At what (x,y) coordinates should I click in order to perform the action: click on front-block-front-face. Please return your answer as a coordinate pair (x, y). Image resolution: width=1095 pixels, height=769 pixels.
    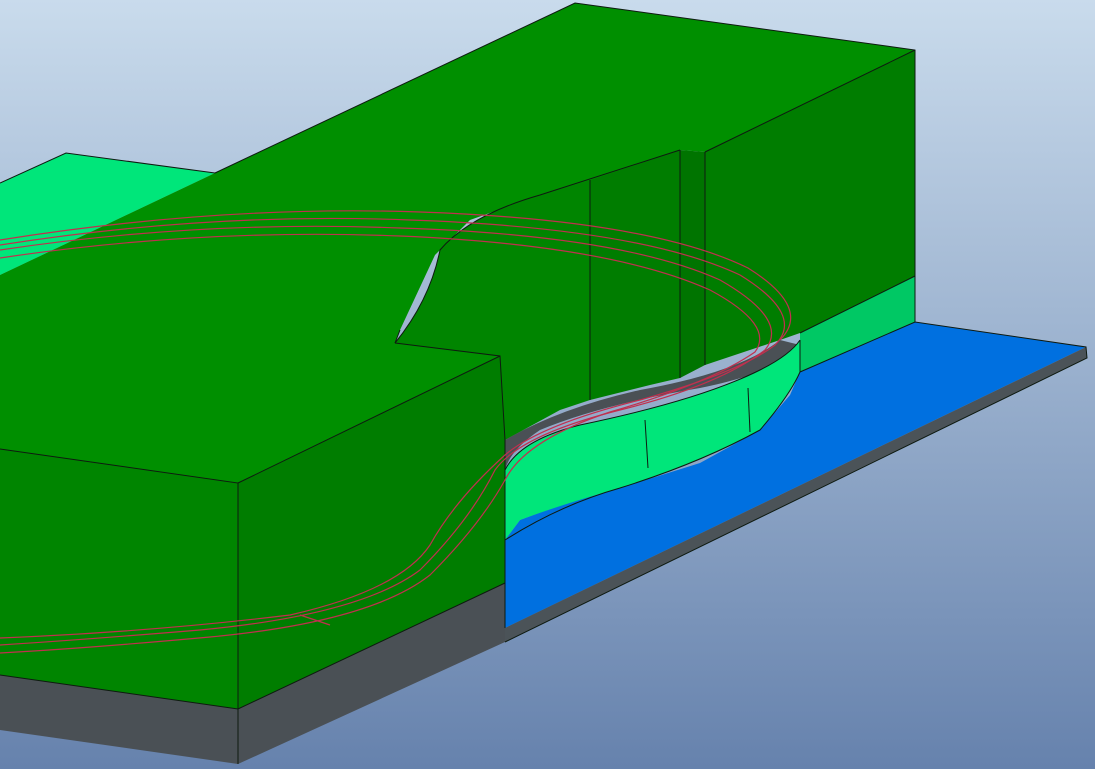
    Looking at the image, I should click on (119, 579).